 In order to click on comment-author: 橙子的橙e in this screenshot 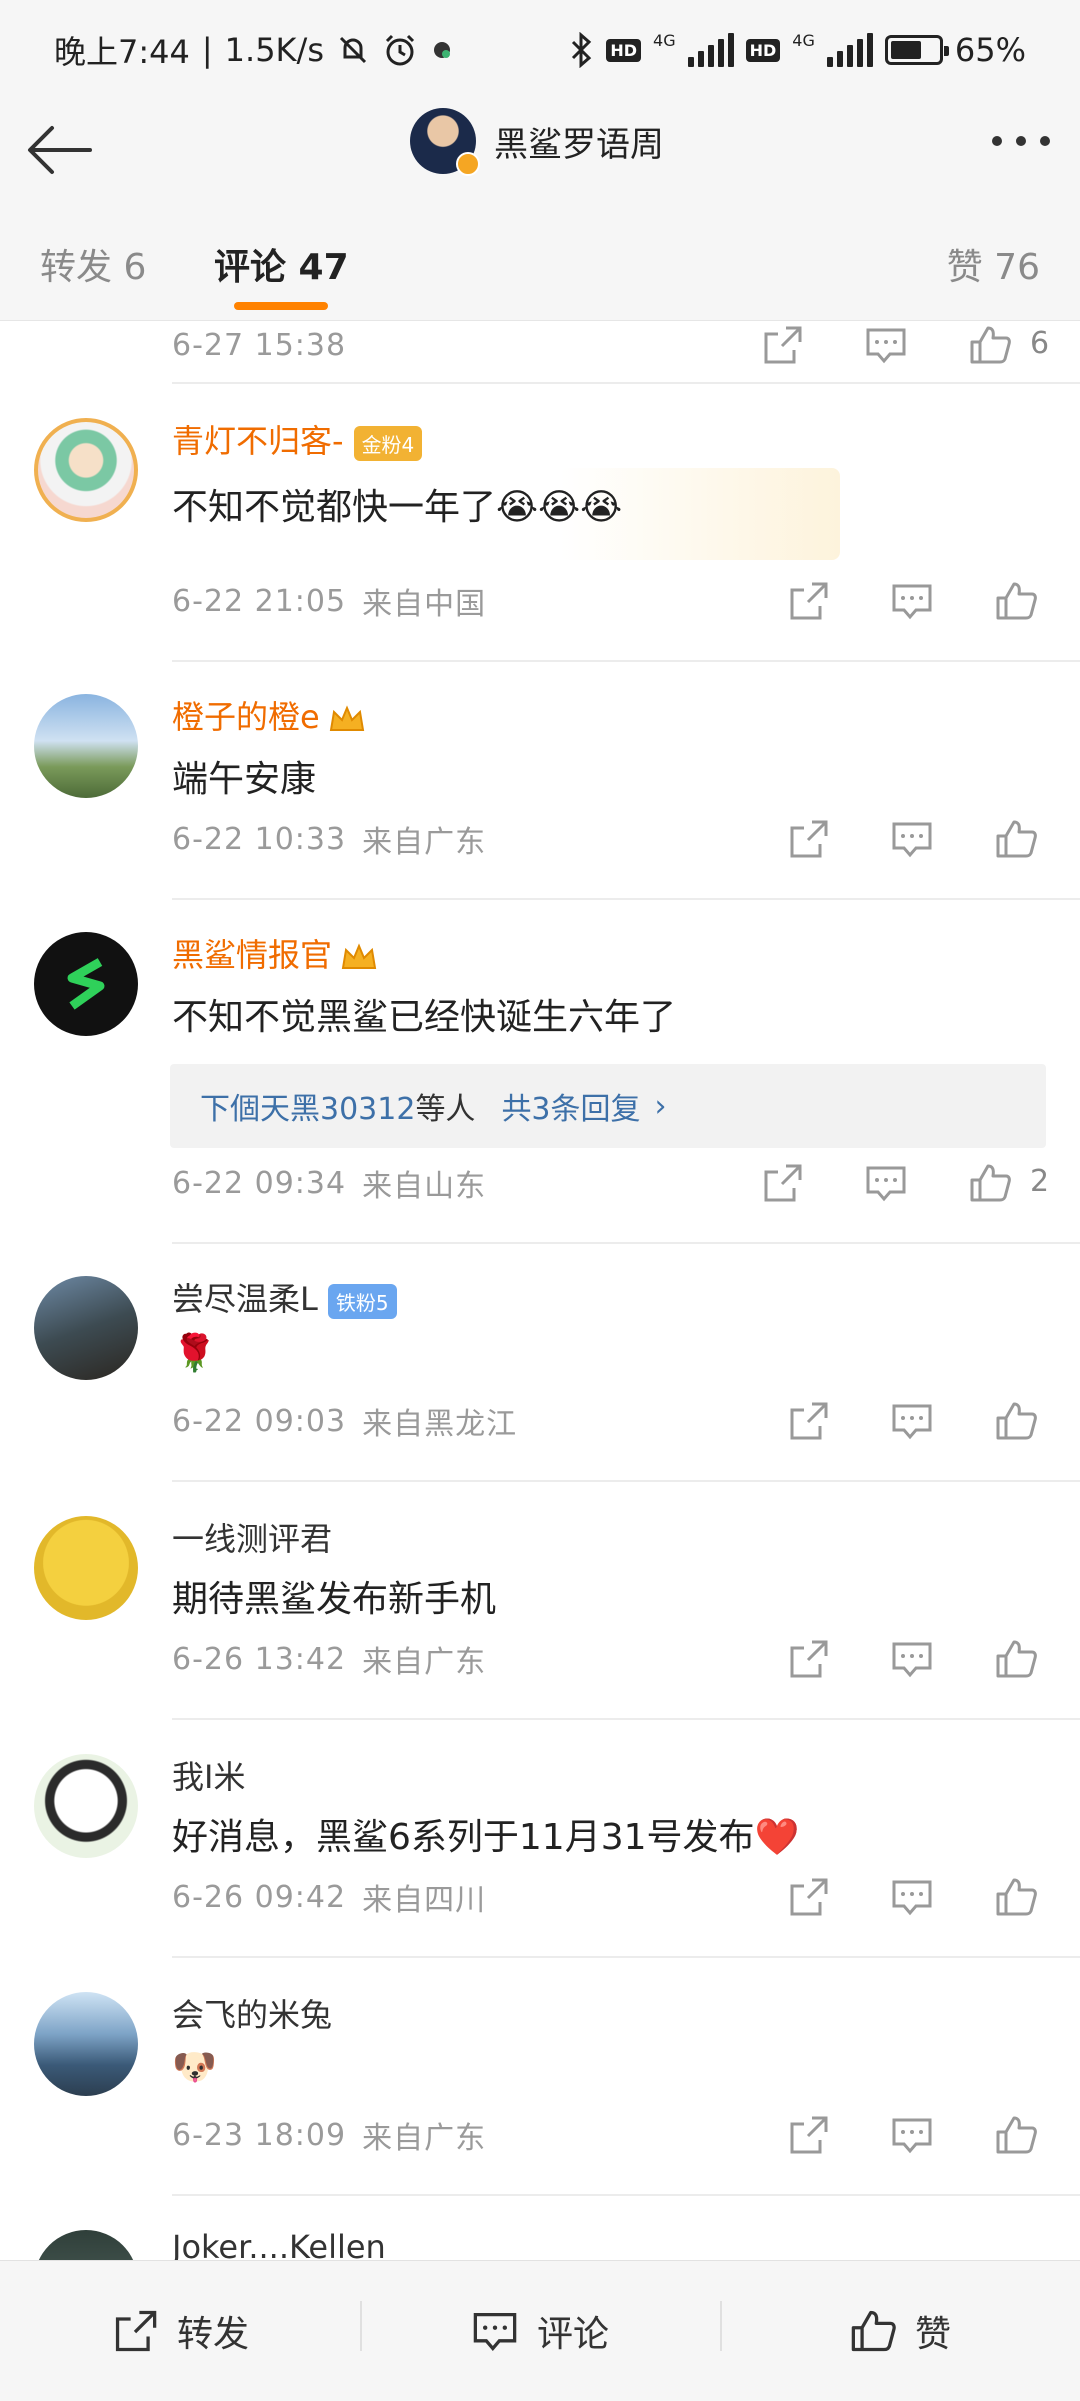, I will do `click(269, 715)`.